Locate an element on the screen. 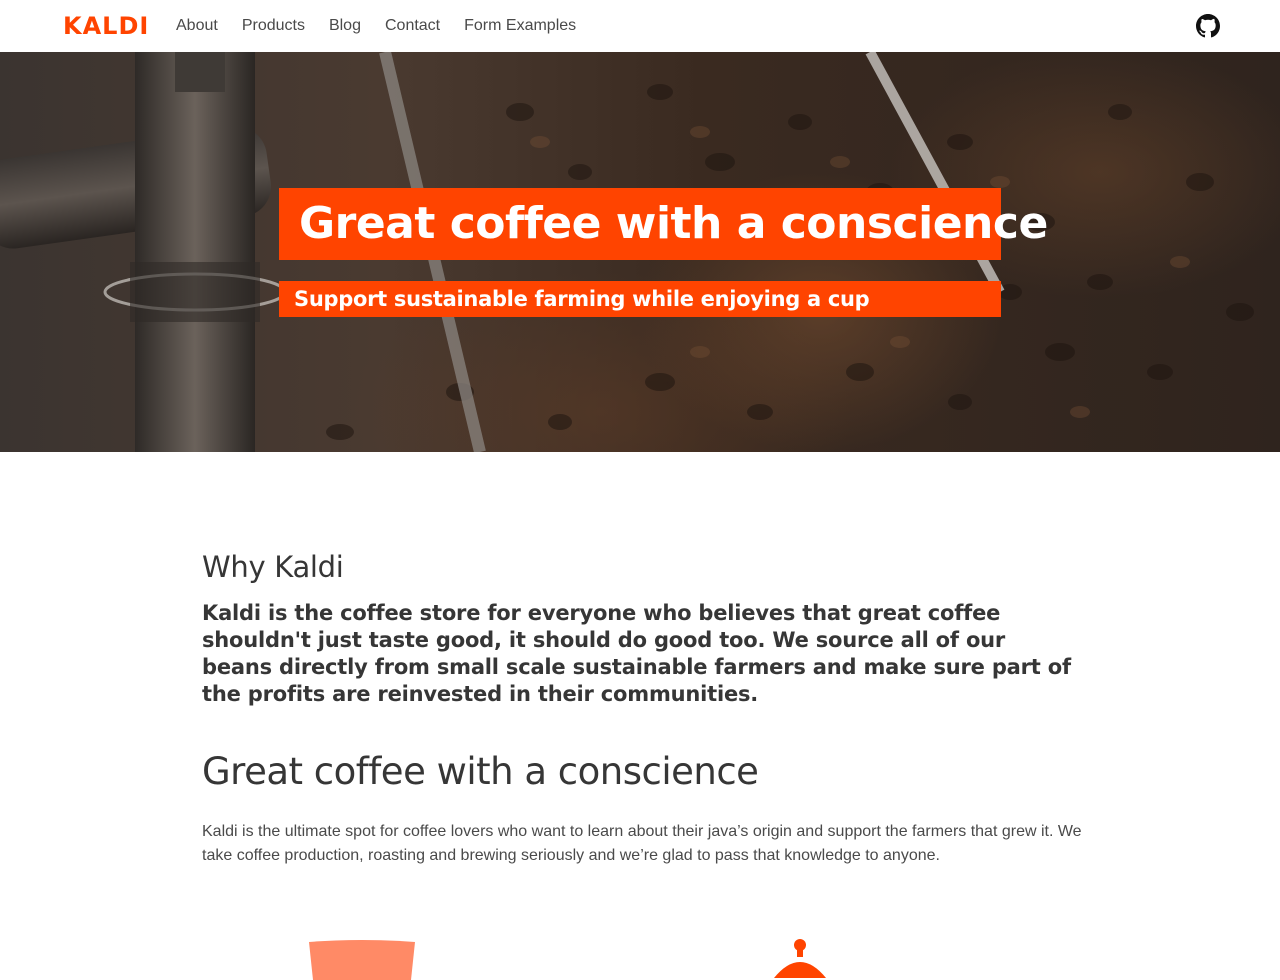 The height and width of the screenshot is (980, 1280). section-heading: Great coffee with a conscience is located at coordinates (480, 771).